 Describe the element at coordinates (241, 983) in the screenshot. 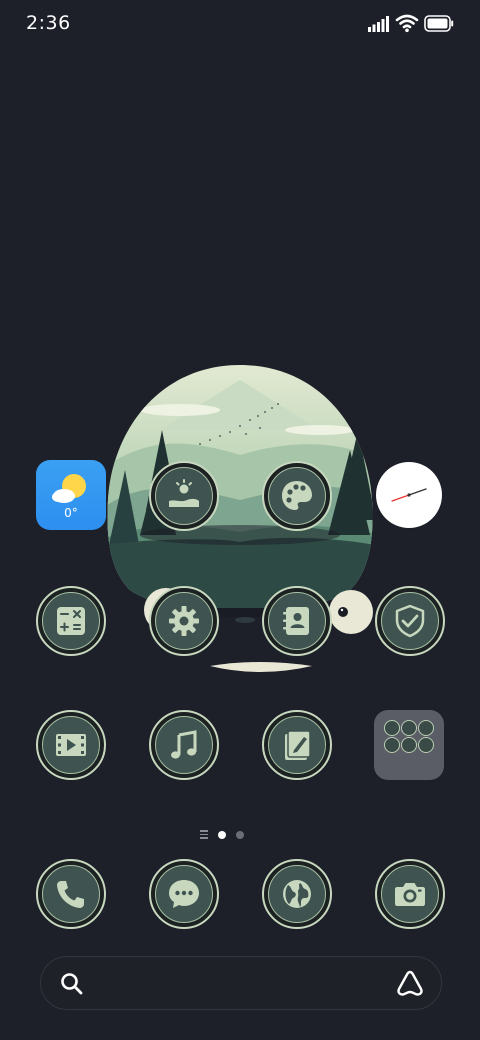

I see `search-bar` at that location.